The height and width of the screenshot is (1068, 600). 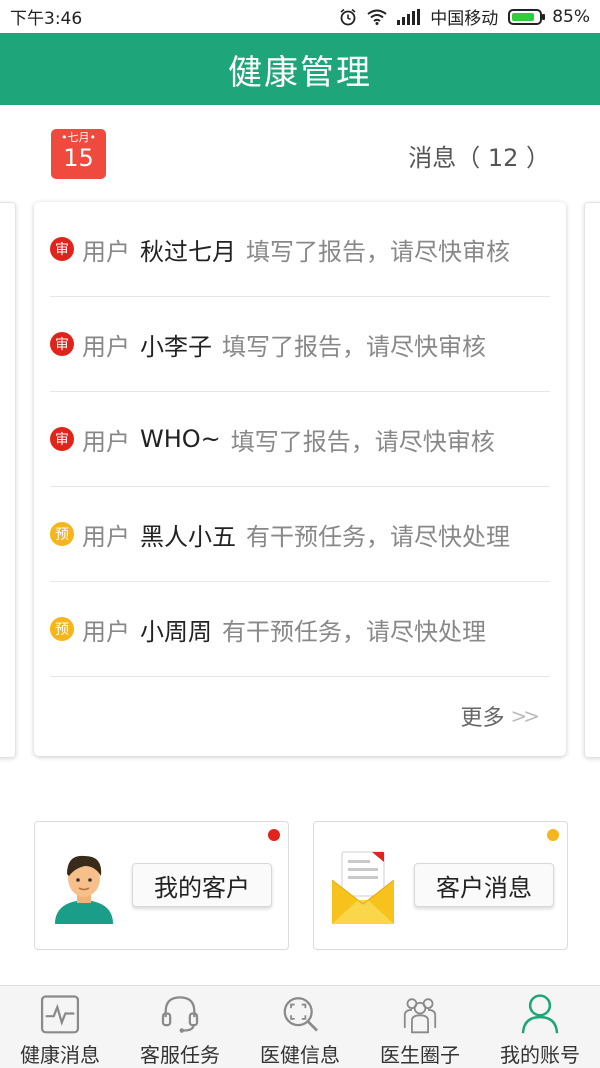 What do you see at coordinates (409, 16) in the screenshot?
I see `signal-icon` at bounding box center [409, 16].